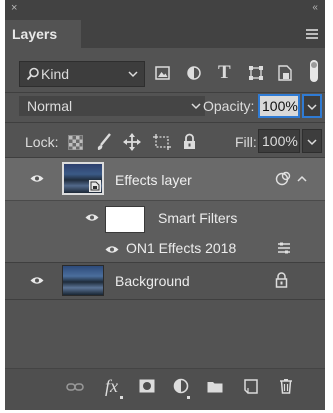 The image size is (333, 413). Describe the element at coordinates (302, 178) in the screenshot. I see `chevron-up-icon` at that location.